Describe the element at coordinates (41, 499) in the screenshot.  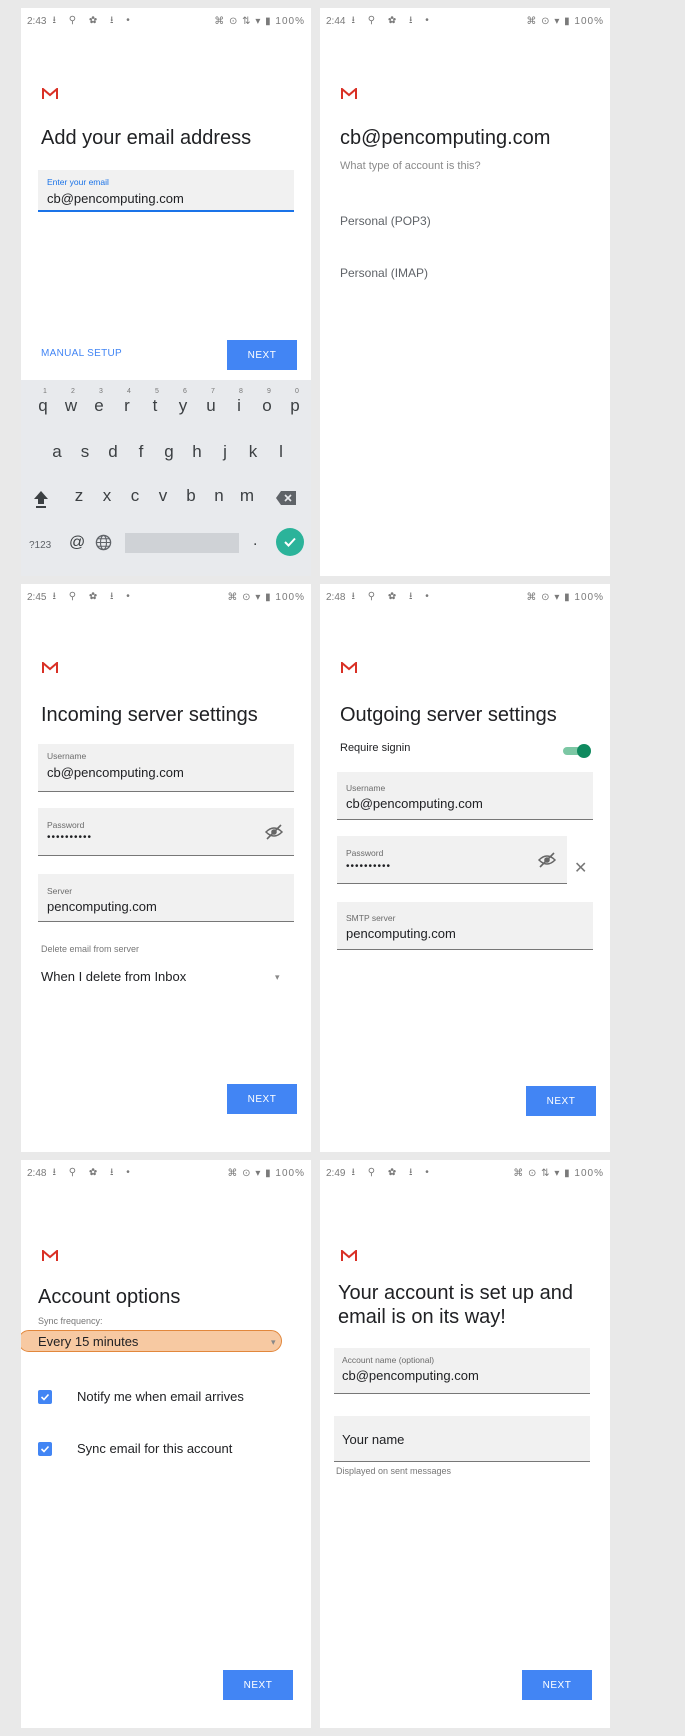
I see `shift-icon` at that location.